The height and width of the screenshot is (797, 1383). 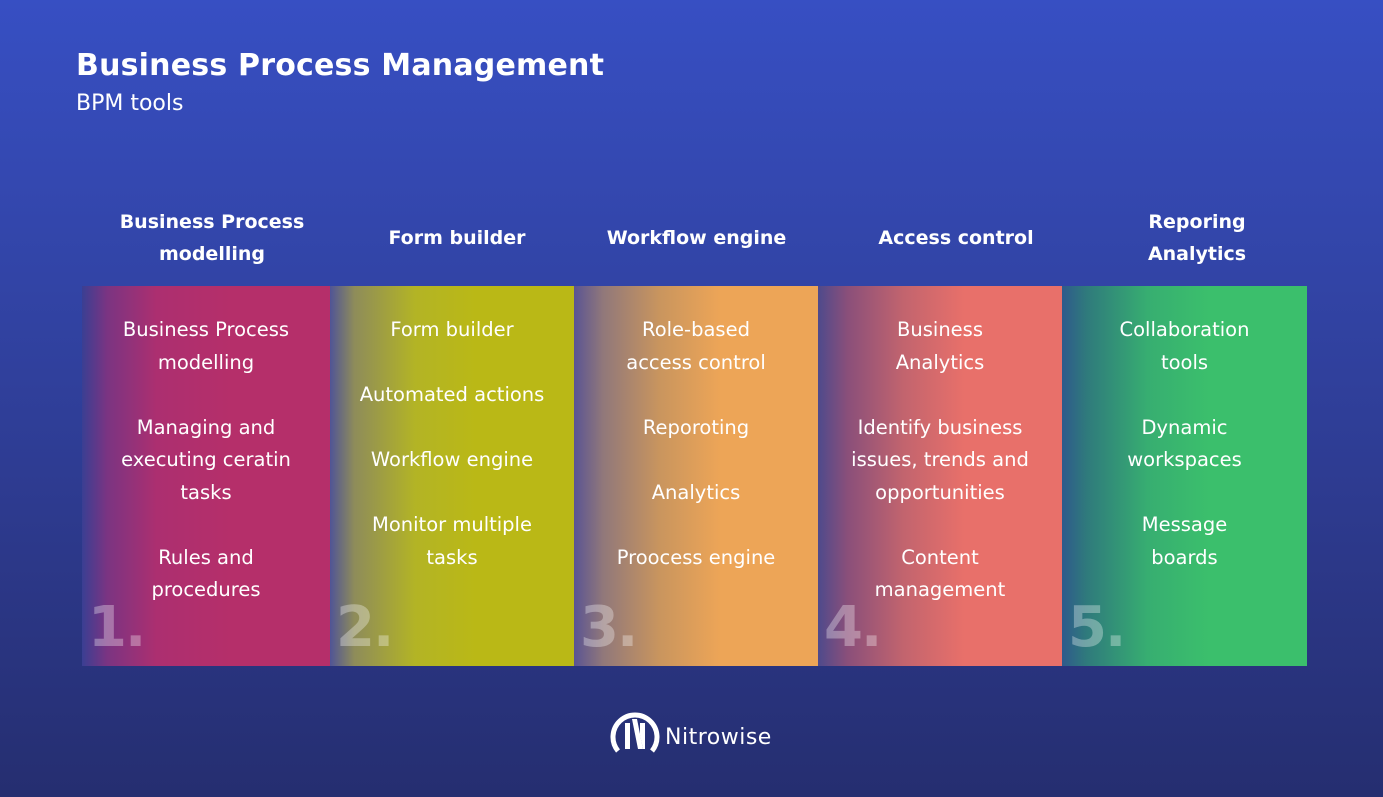 I want to click on card-item: Message boards, so click(x=1184, y=541).